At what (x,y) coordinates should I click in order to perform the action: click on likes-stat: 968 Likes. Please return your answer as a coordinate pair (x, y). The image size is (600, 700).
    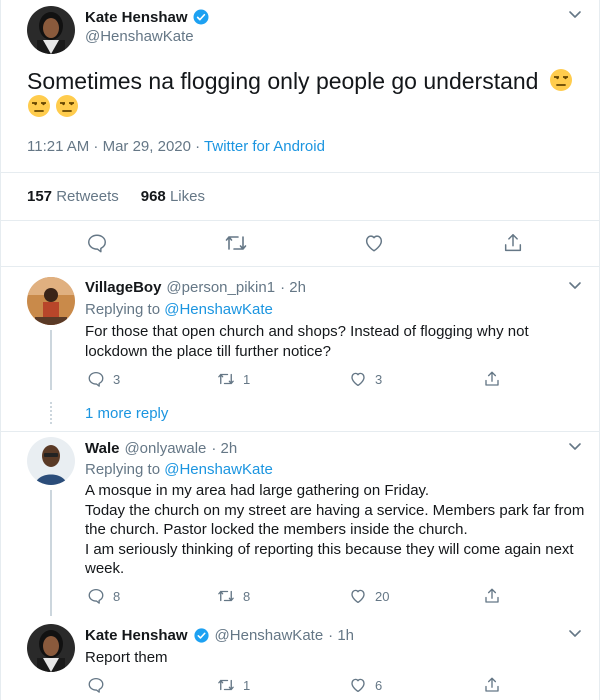
    Looking at the image, I should click on (173, 196).